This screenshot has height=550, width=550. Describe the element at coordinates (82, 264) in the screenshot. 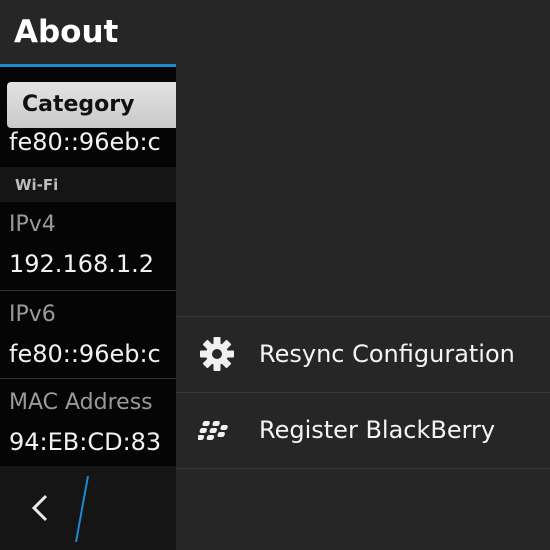

I see `ipv4-value: 192.168.1.2` at that location.